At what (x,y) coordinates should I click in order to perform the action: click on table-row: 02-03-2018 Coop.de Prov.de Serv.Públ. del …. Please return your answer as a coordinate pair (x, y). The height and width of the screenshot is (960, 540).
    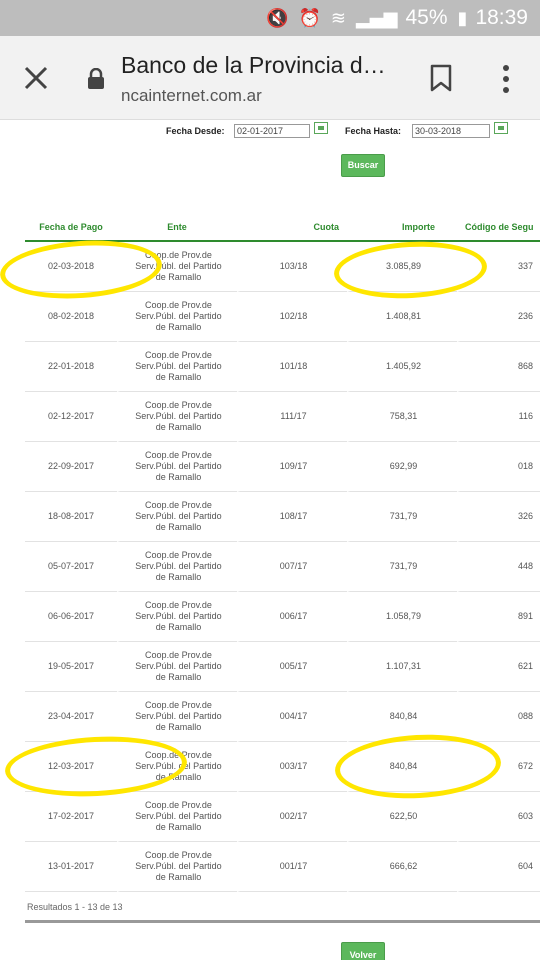
    Looking at the image, I should click on (282, 267).